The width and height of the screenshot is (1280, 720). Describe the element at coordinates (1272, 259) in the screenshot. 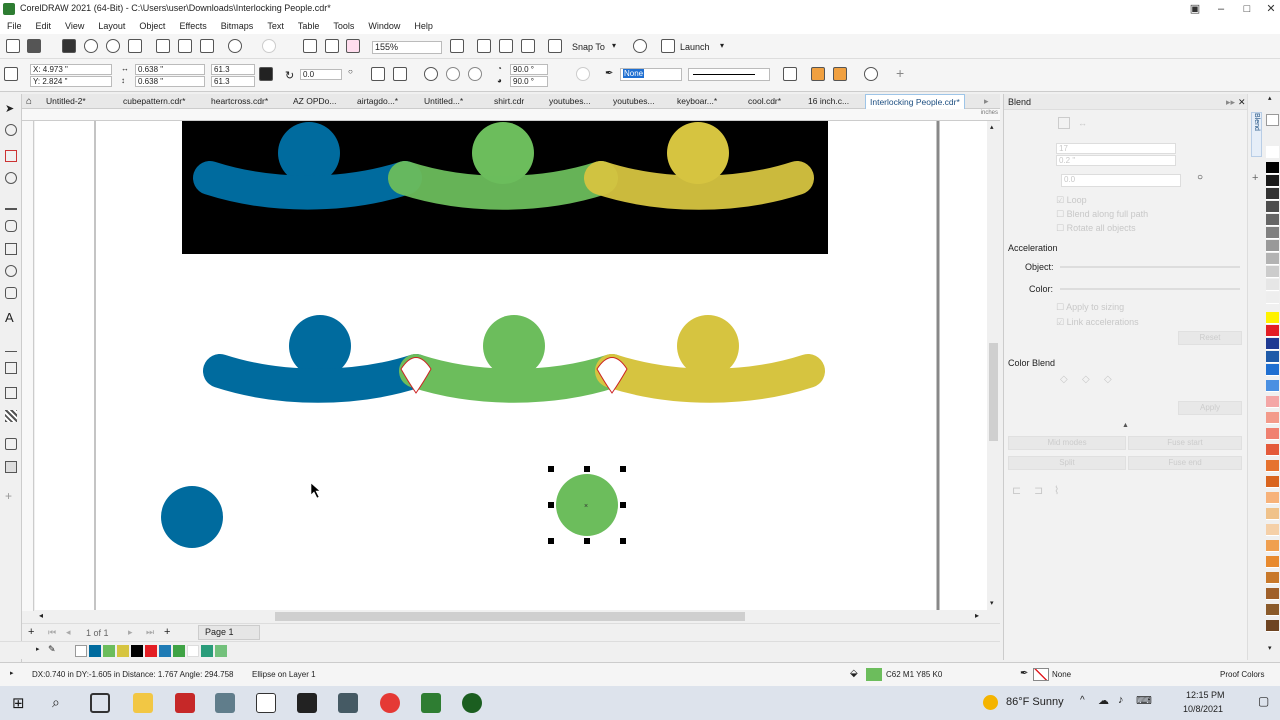

I see `swatch-30-black` at that location.